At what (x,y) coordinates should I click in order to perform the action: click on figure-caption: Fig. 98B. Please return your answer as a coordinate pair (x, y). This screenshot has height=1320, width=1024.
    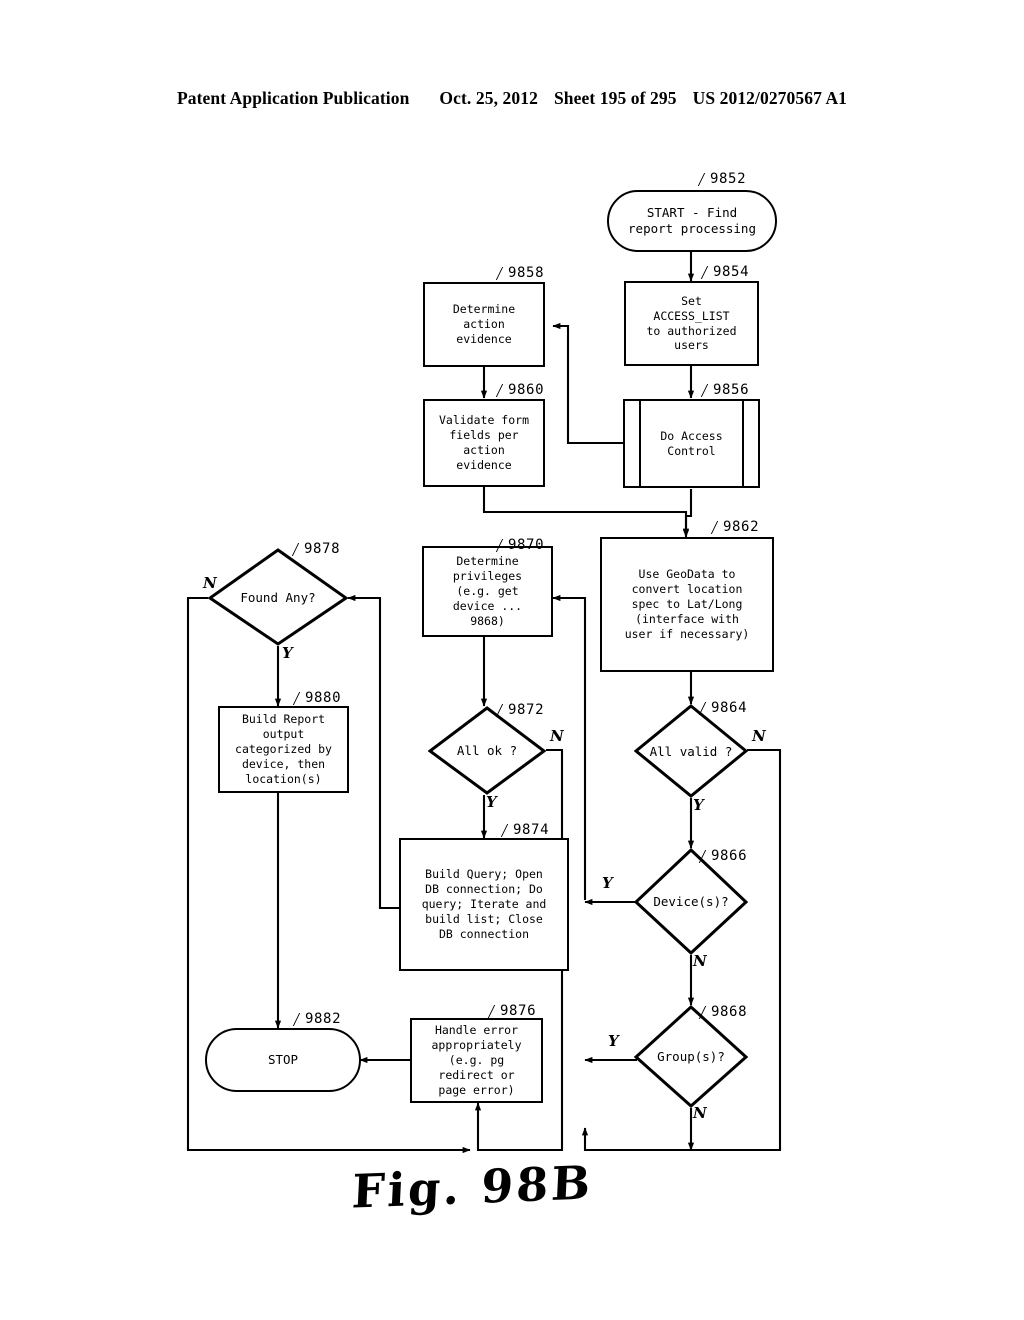
    Looking at the image, I should click on (472, 1187).